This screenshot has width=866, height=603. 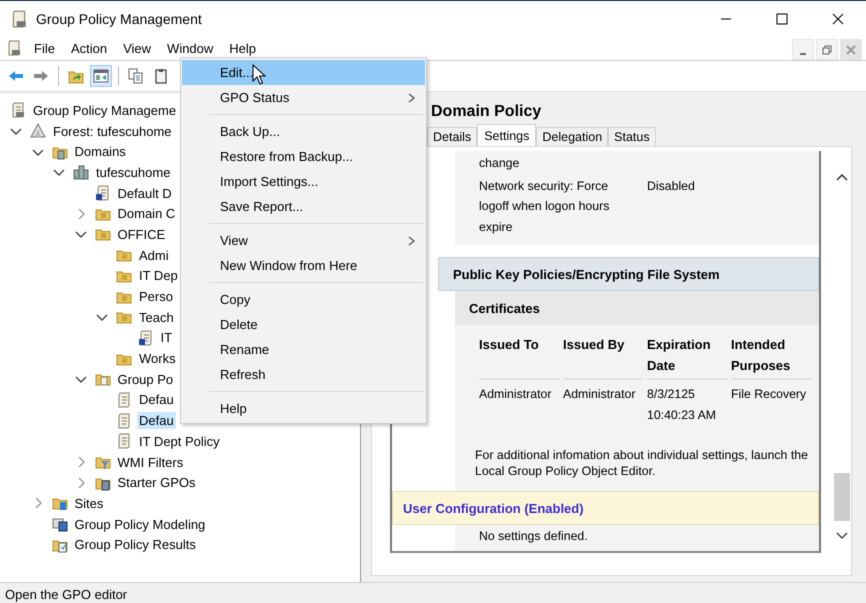 What do you see at coordinates (642, 463) in the screenshot?
I see `info-note: For additional infomation about individual settings, launch the Local Group Policy Object Editor.` at bounding box center [642, 463].